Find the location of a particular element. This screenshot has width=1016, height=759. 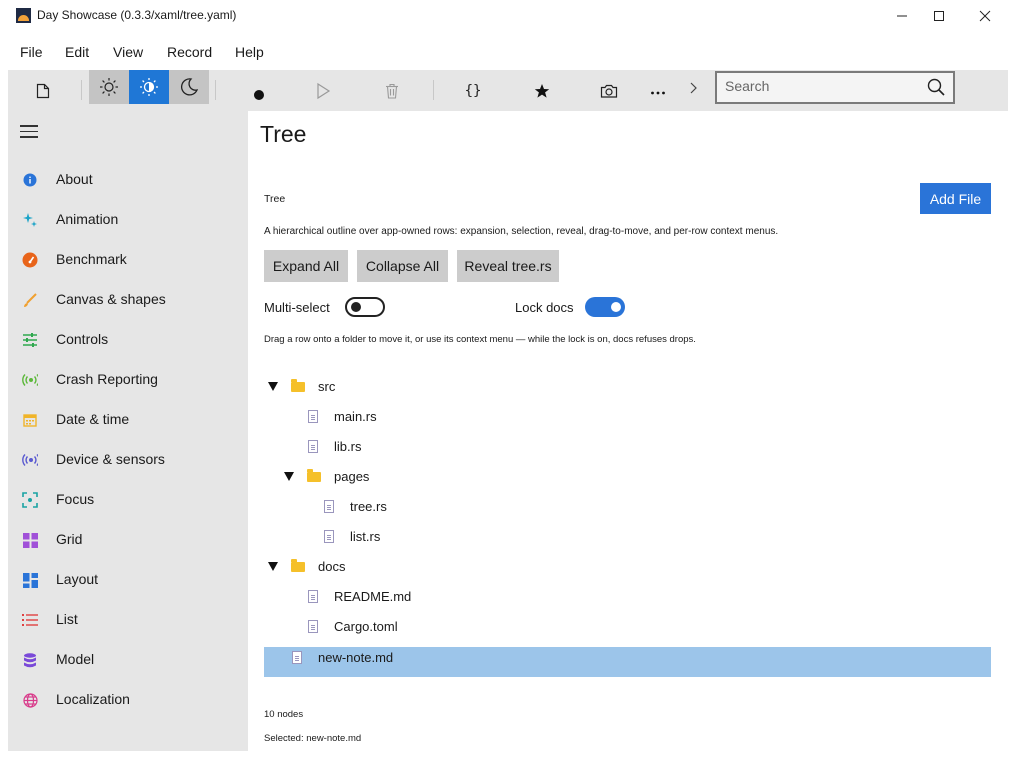

new-file-button is located at coordinates (43, 90).